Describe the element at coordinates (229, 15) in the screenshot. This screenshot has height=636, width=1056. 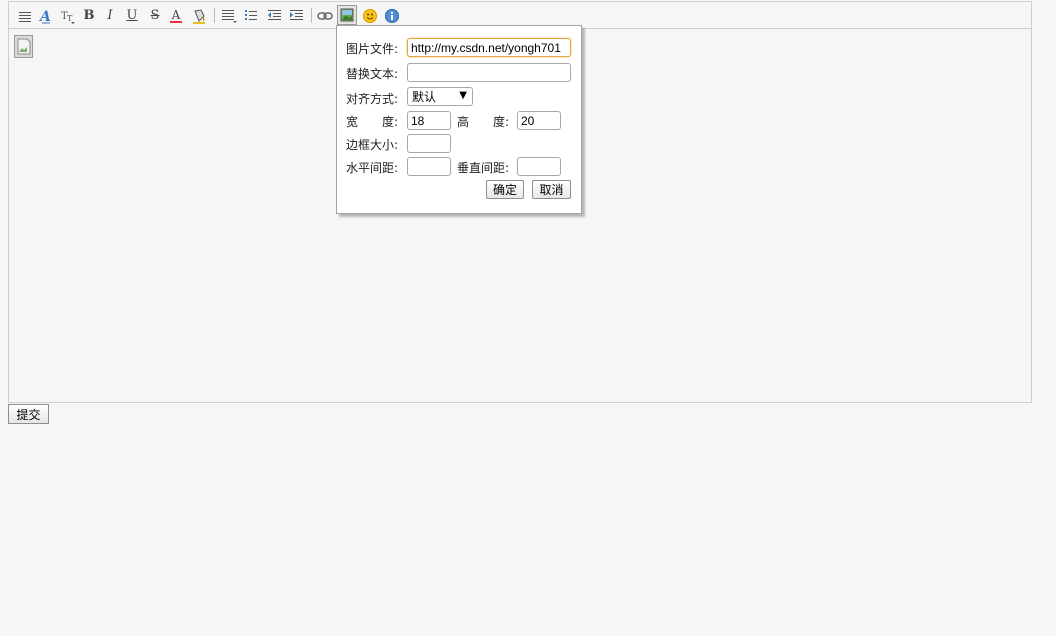
I see `align-icon` at that location.